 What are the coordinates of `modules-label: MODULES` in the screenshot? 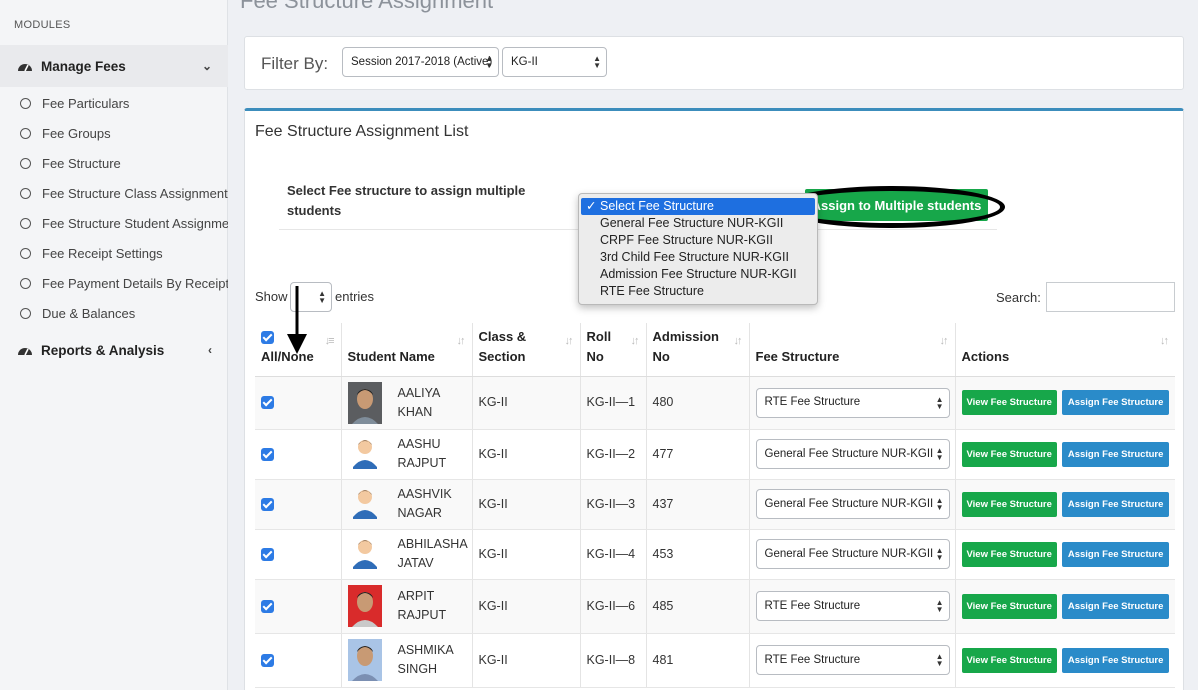 It's located at (42, 25).